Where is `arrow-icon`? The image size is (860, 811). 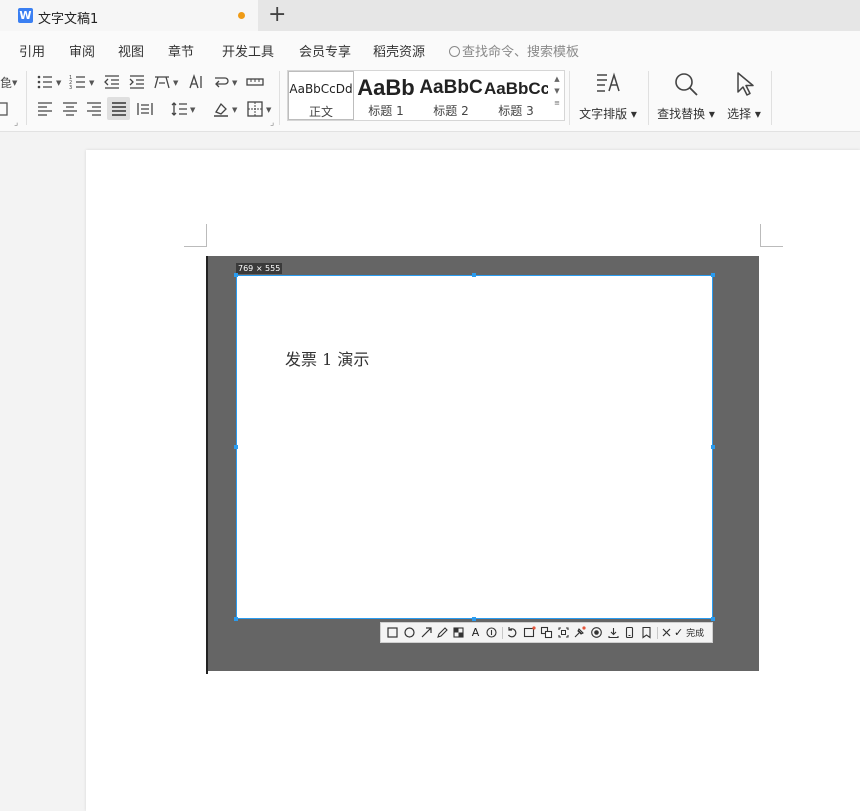 arrow-icon is located at coordinates (426, 632).